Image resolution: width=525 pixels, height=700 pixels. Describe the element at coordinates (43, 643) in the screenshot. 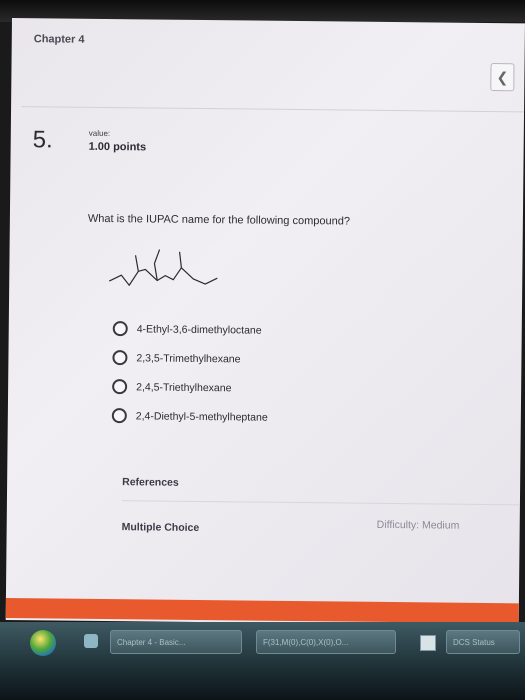

I see `start-button` at that location.